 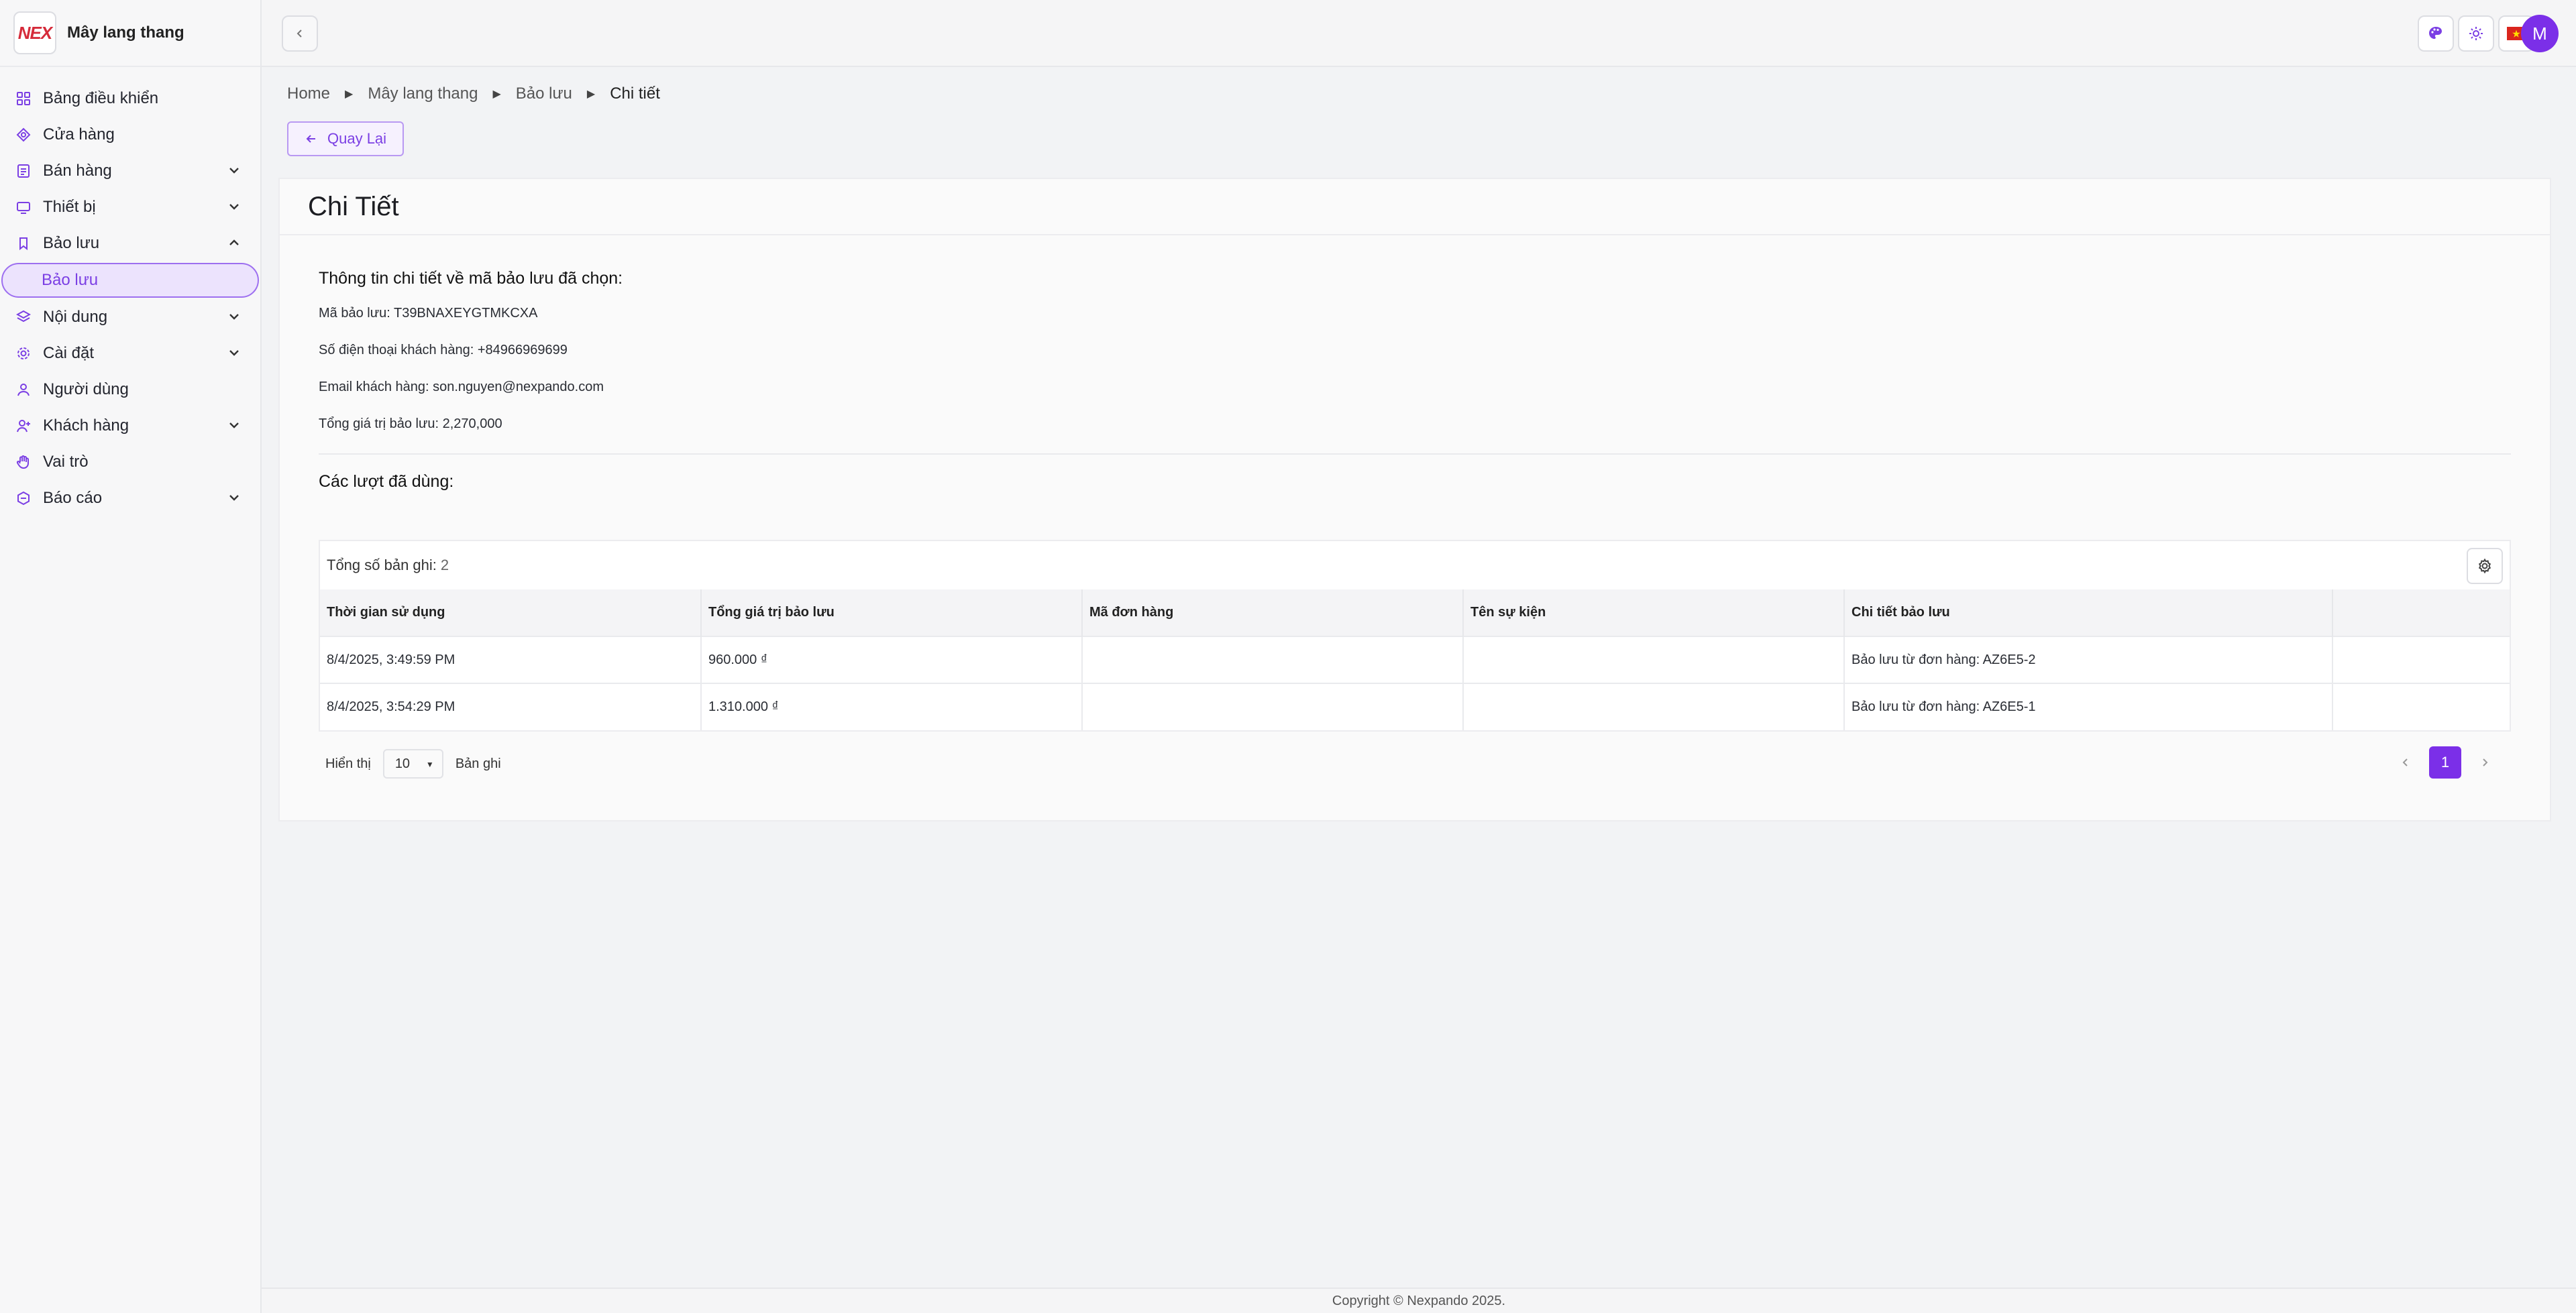 What do you see at coordinates (892, 707) in the screenshot?
I see `cell-total-value: 1.310.000 ₫` at bounding box center [892, 707].